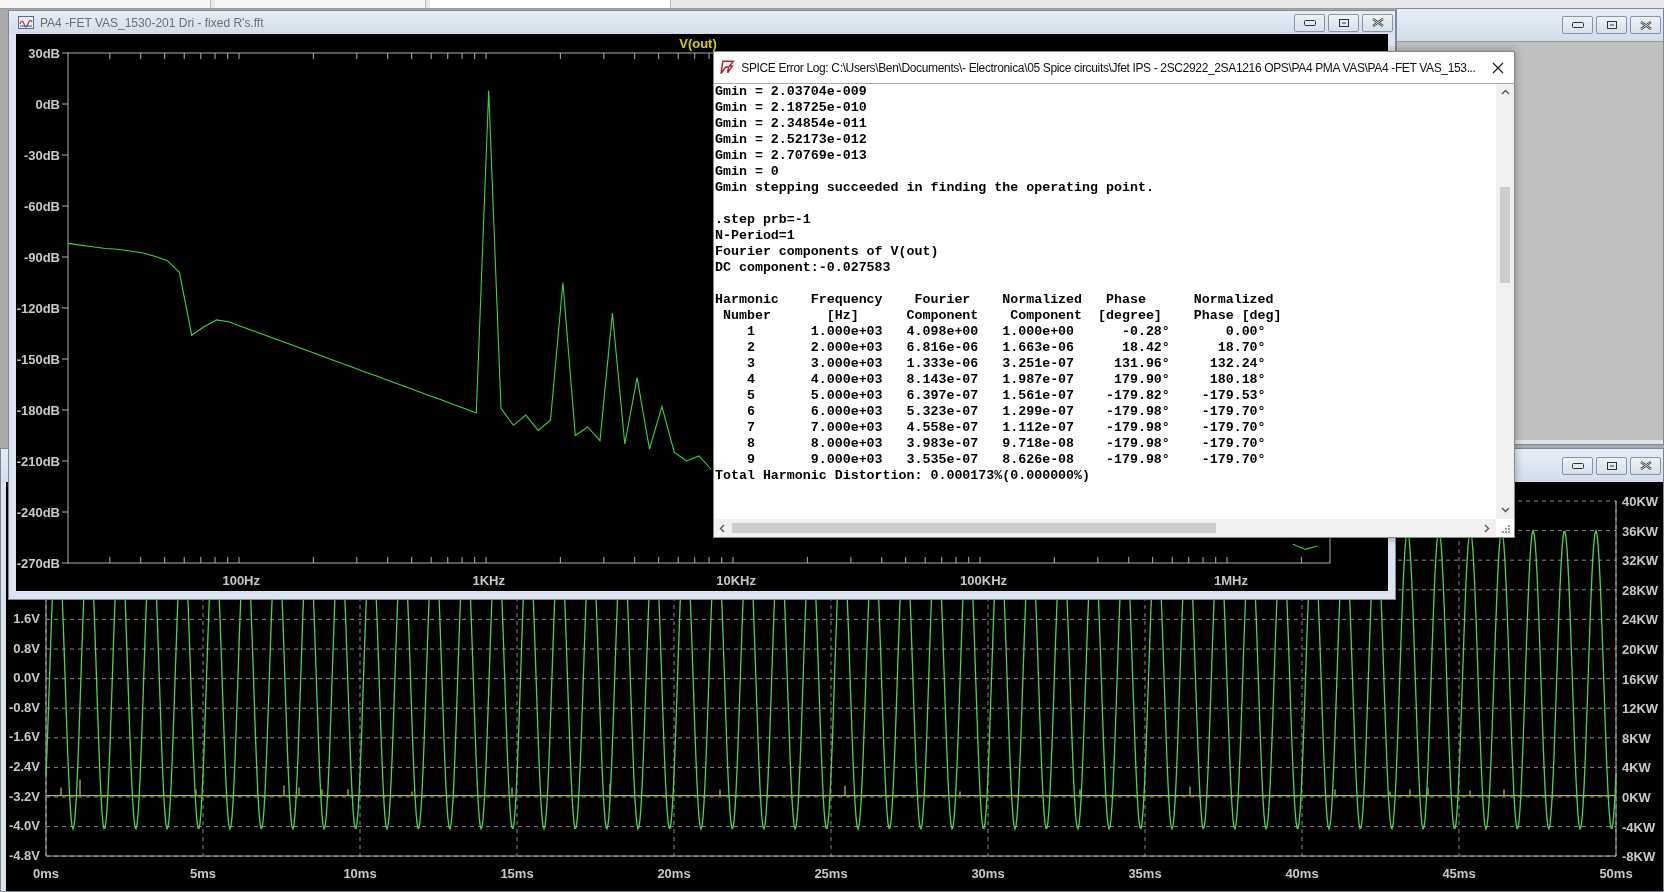  I want to click on log-line: DC component:-0.027583, so click(803, 268).